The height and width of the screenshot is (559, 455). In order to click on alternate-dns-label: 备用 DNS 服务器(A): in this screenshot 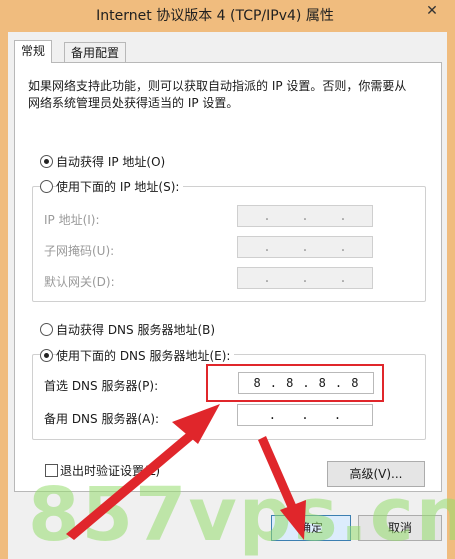, I will do `click(102, 419)`.